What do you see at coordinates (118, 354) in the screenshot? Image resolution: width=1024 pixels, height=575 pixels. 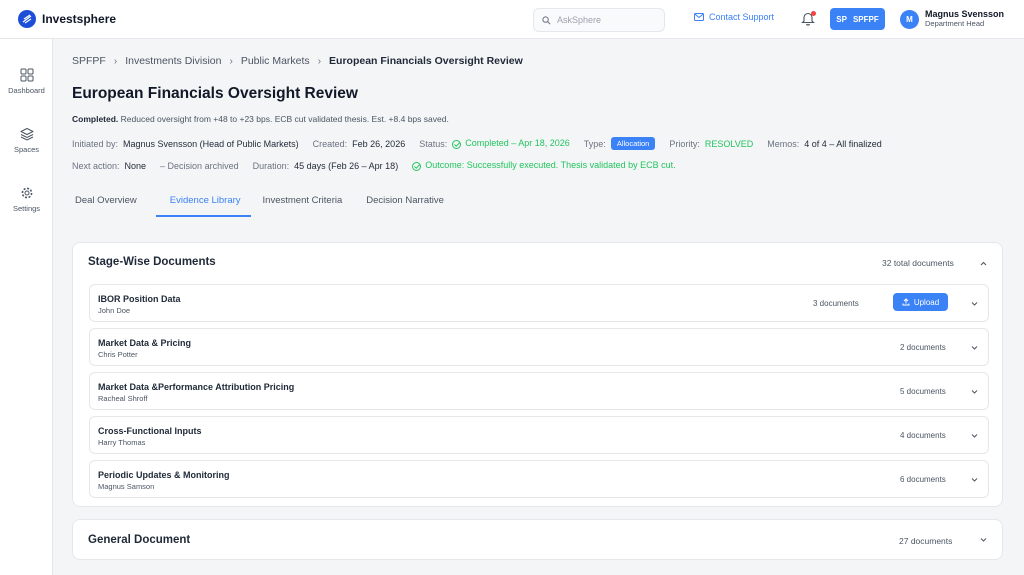 I see `document-group-owner: Chris Potter` at bounding box center [118, 354].